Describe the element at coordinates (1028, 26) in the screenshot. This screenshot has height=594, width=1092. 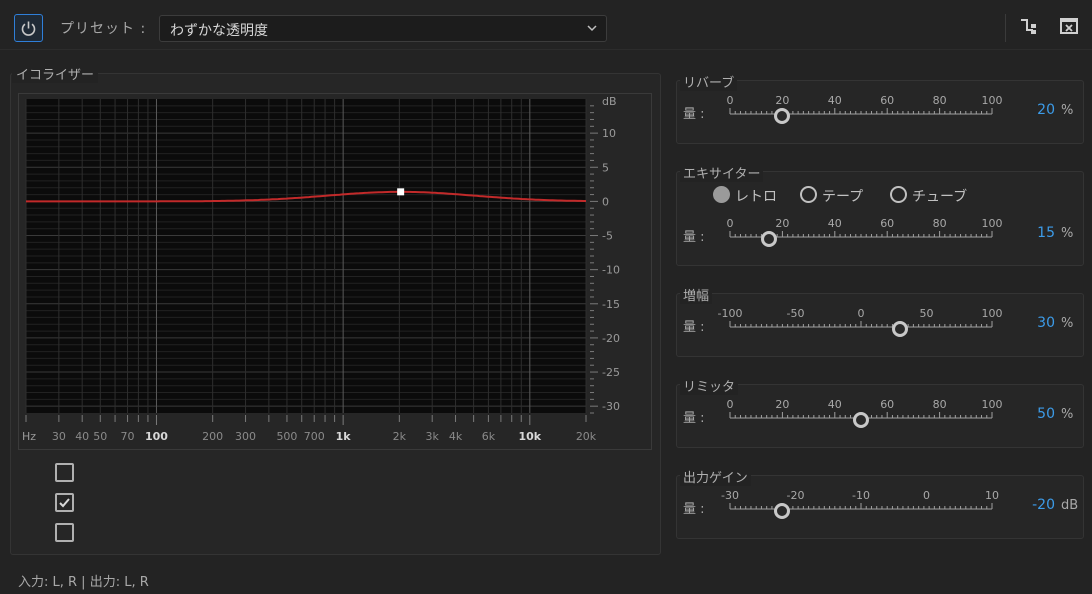
I see `routing-icon` at that location.